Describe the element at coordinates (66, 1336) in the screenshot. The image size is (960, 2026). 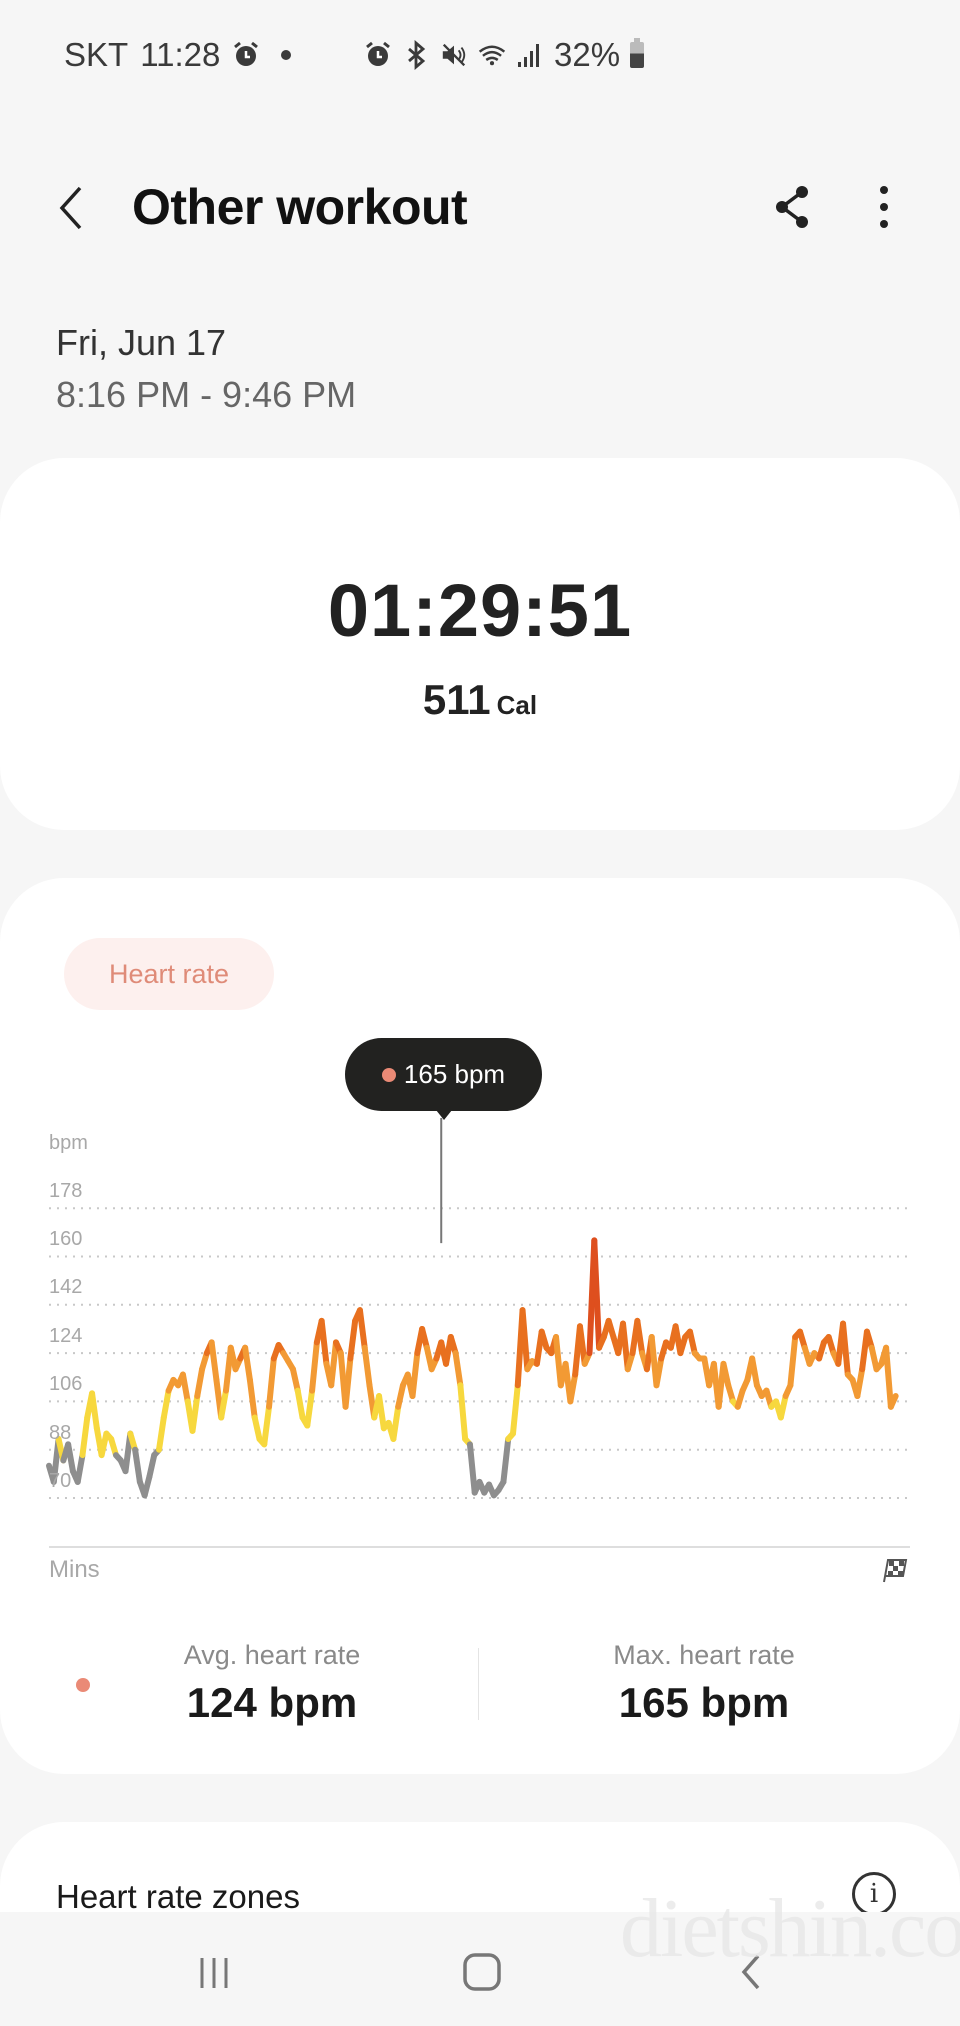
I see `y-tick-label: 124` at that location.